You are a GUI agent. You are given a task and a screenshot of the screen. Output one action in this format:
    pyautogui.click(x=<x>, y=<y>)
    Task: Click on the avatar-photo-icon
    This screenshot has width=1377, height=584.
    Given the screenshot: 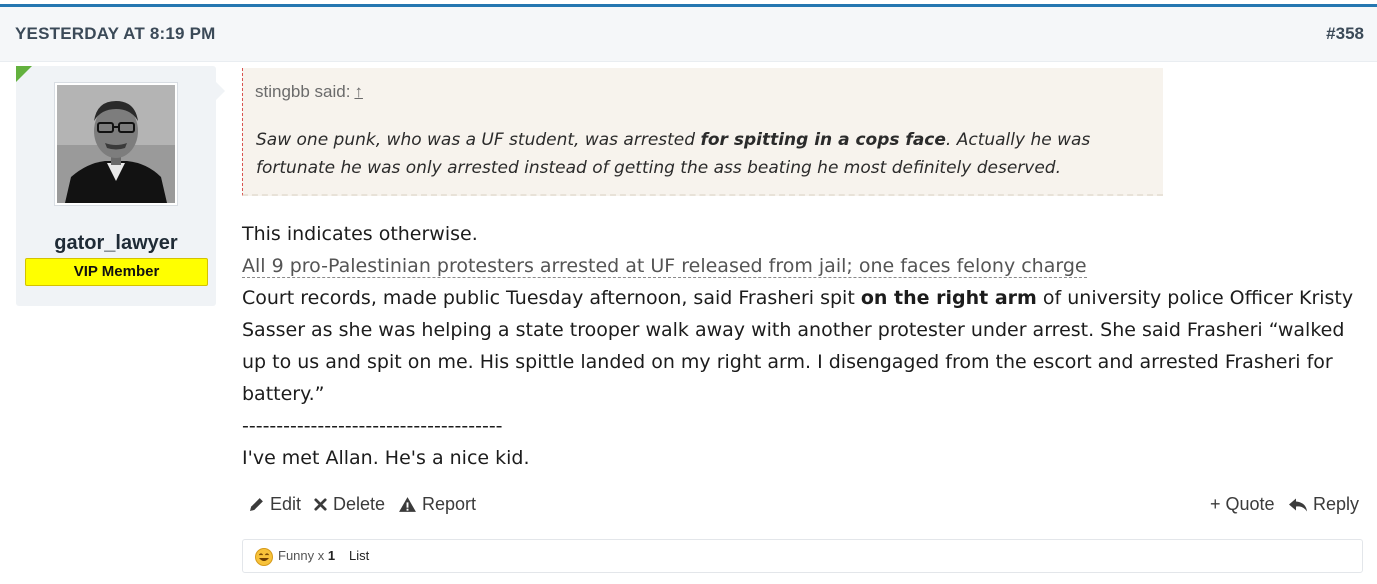 What is the action you would take?
    pyautogui.click(x=116, y=144)
    